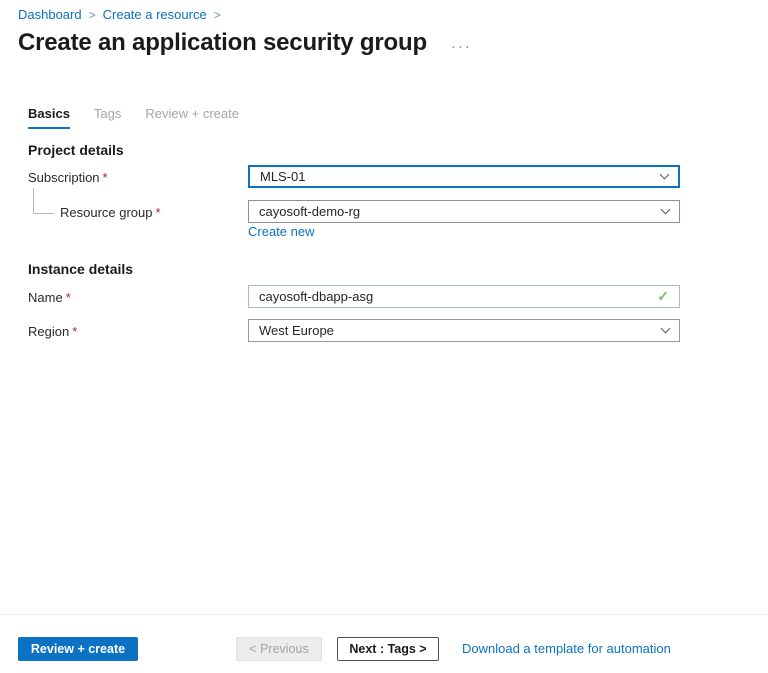 The image size is (768, 673). I want to click on create-new-resource-group-link: Create new, so click(281, 231).